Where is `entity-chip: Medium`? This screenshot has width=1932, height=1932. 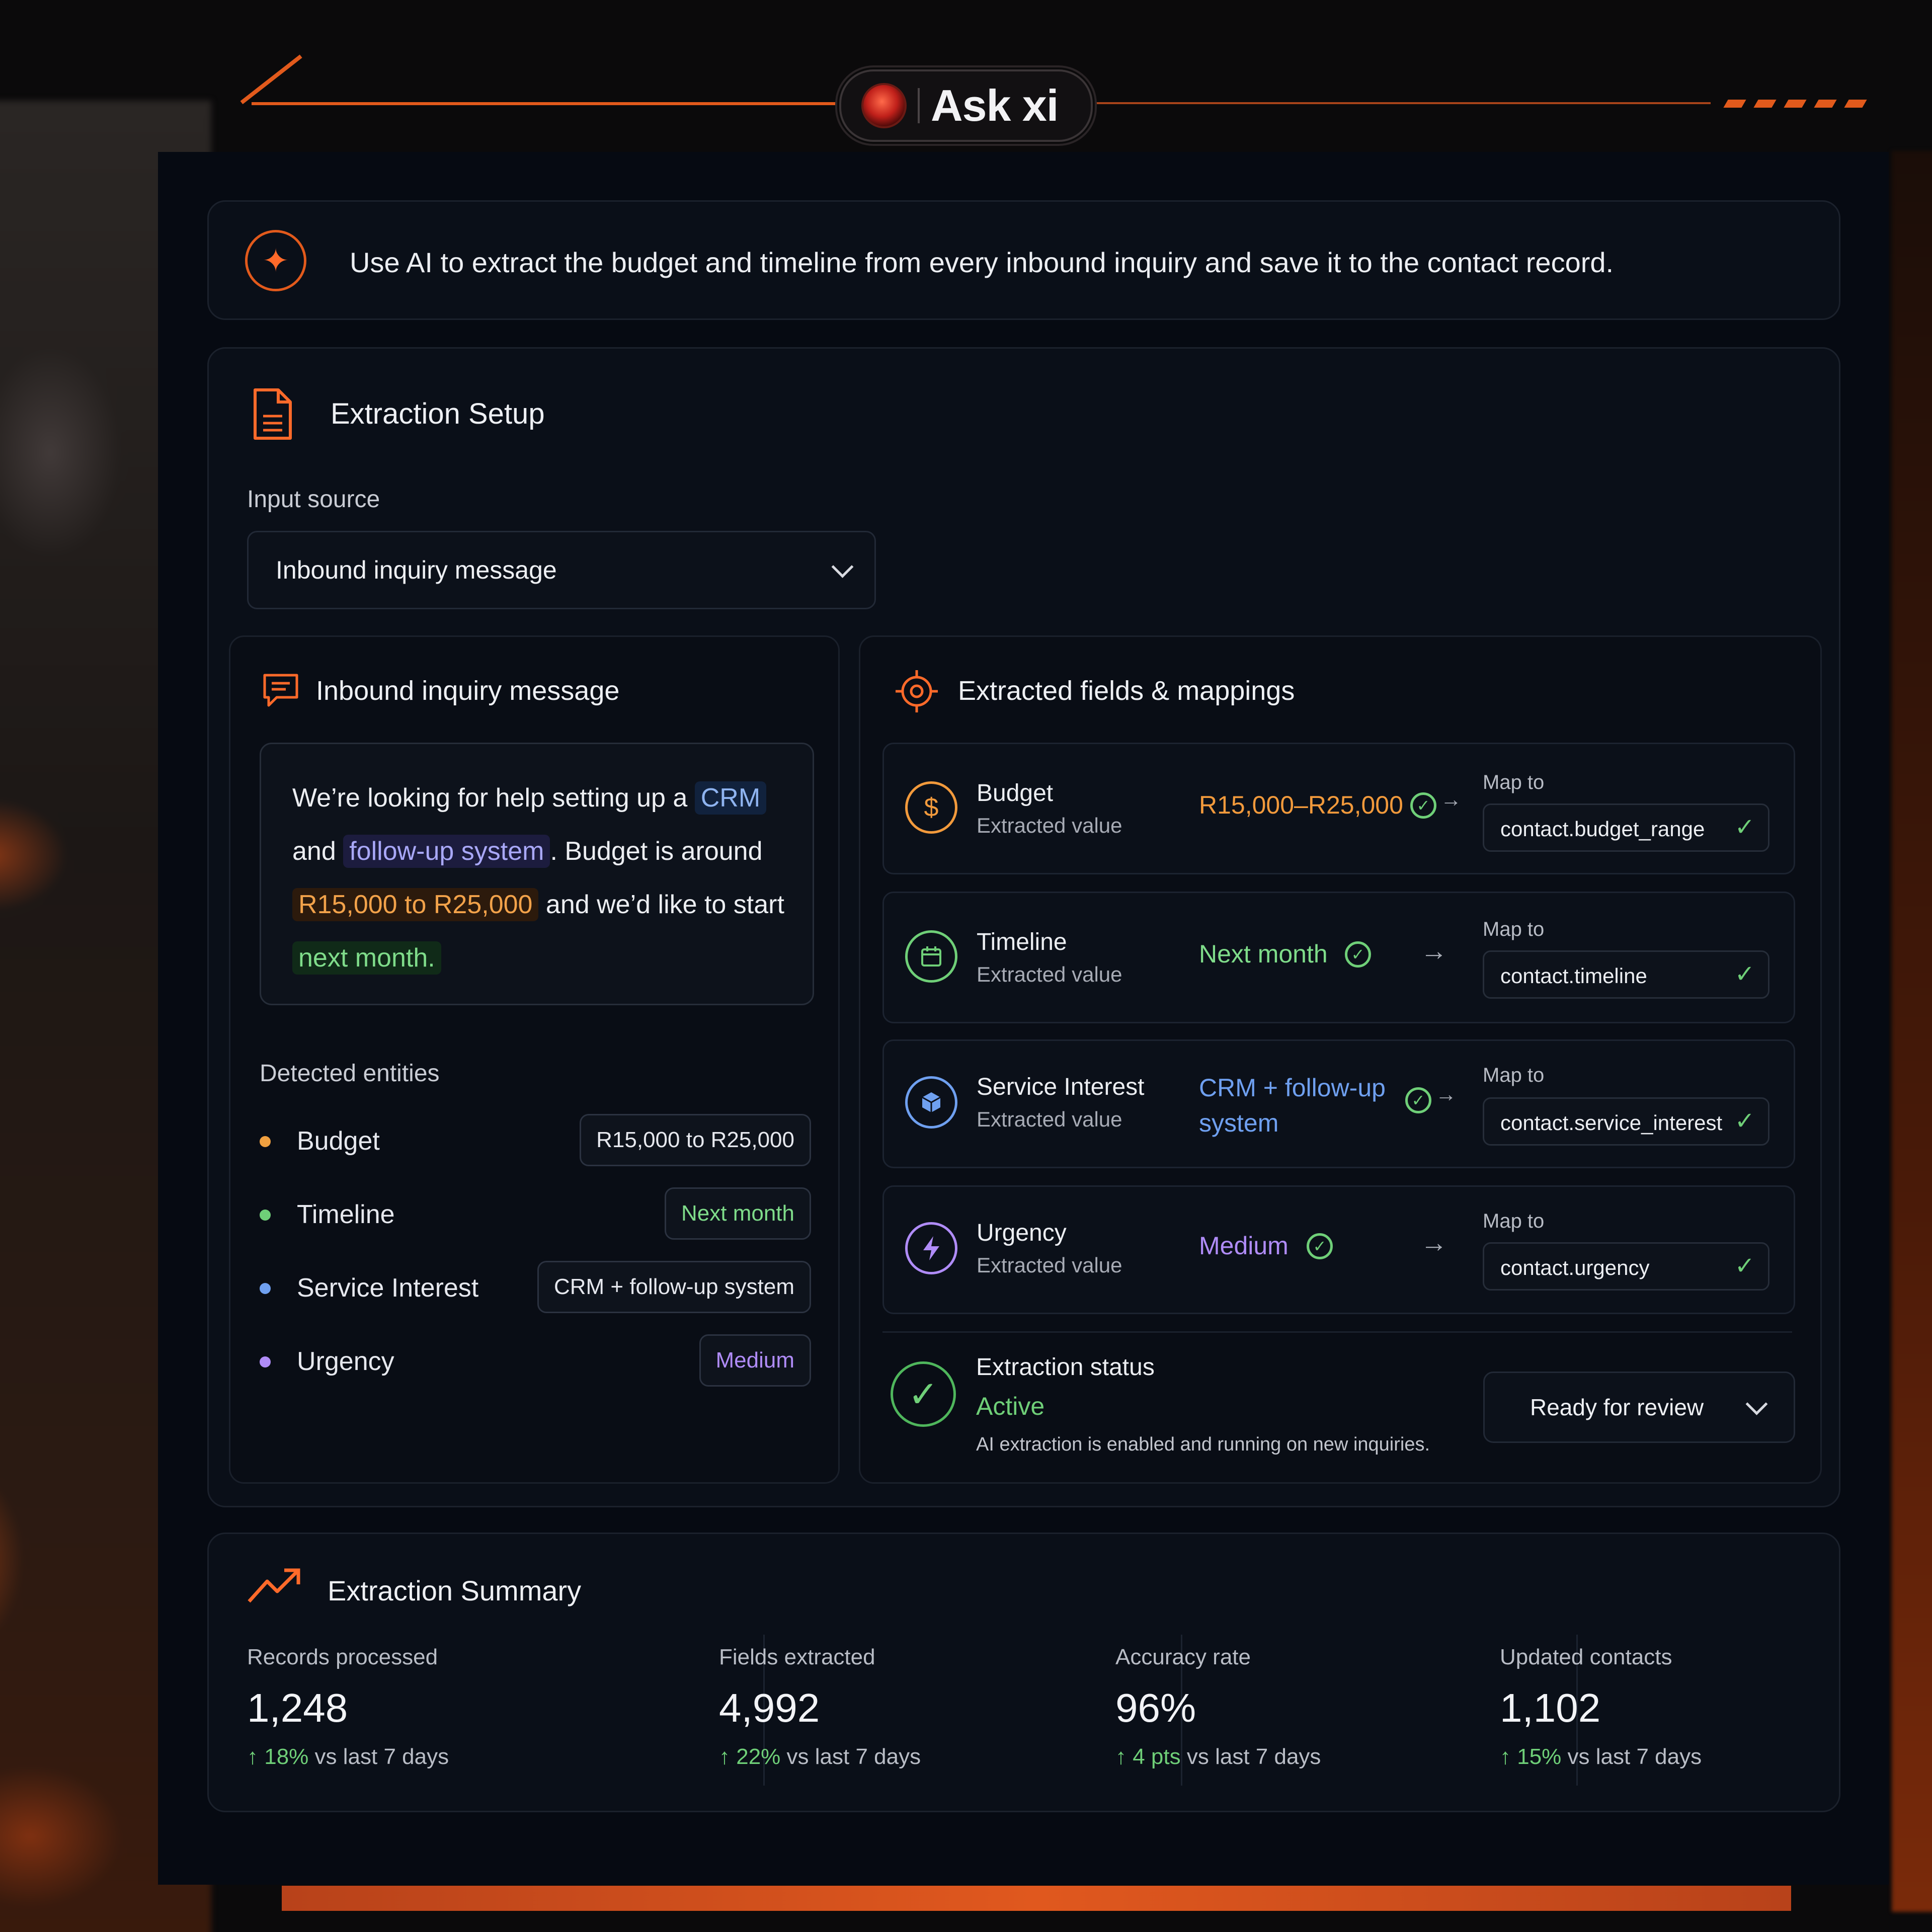 entity-chip: Medium is located at coordinates (755, 1360).